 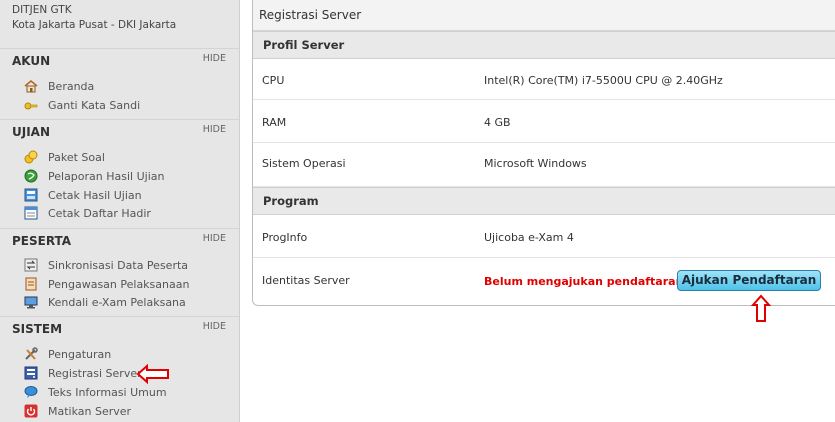 I want to click on sidebar-item-label: Registrasi Server, so click(x=95, y=373).